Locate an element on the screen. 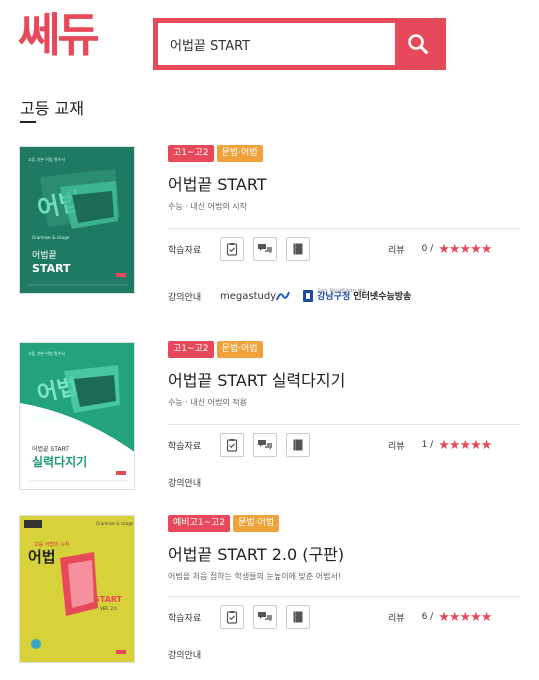  badge-group: 예비고1~고2 문법·어법 is located at coordinates (344, 523).